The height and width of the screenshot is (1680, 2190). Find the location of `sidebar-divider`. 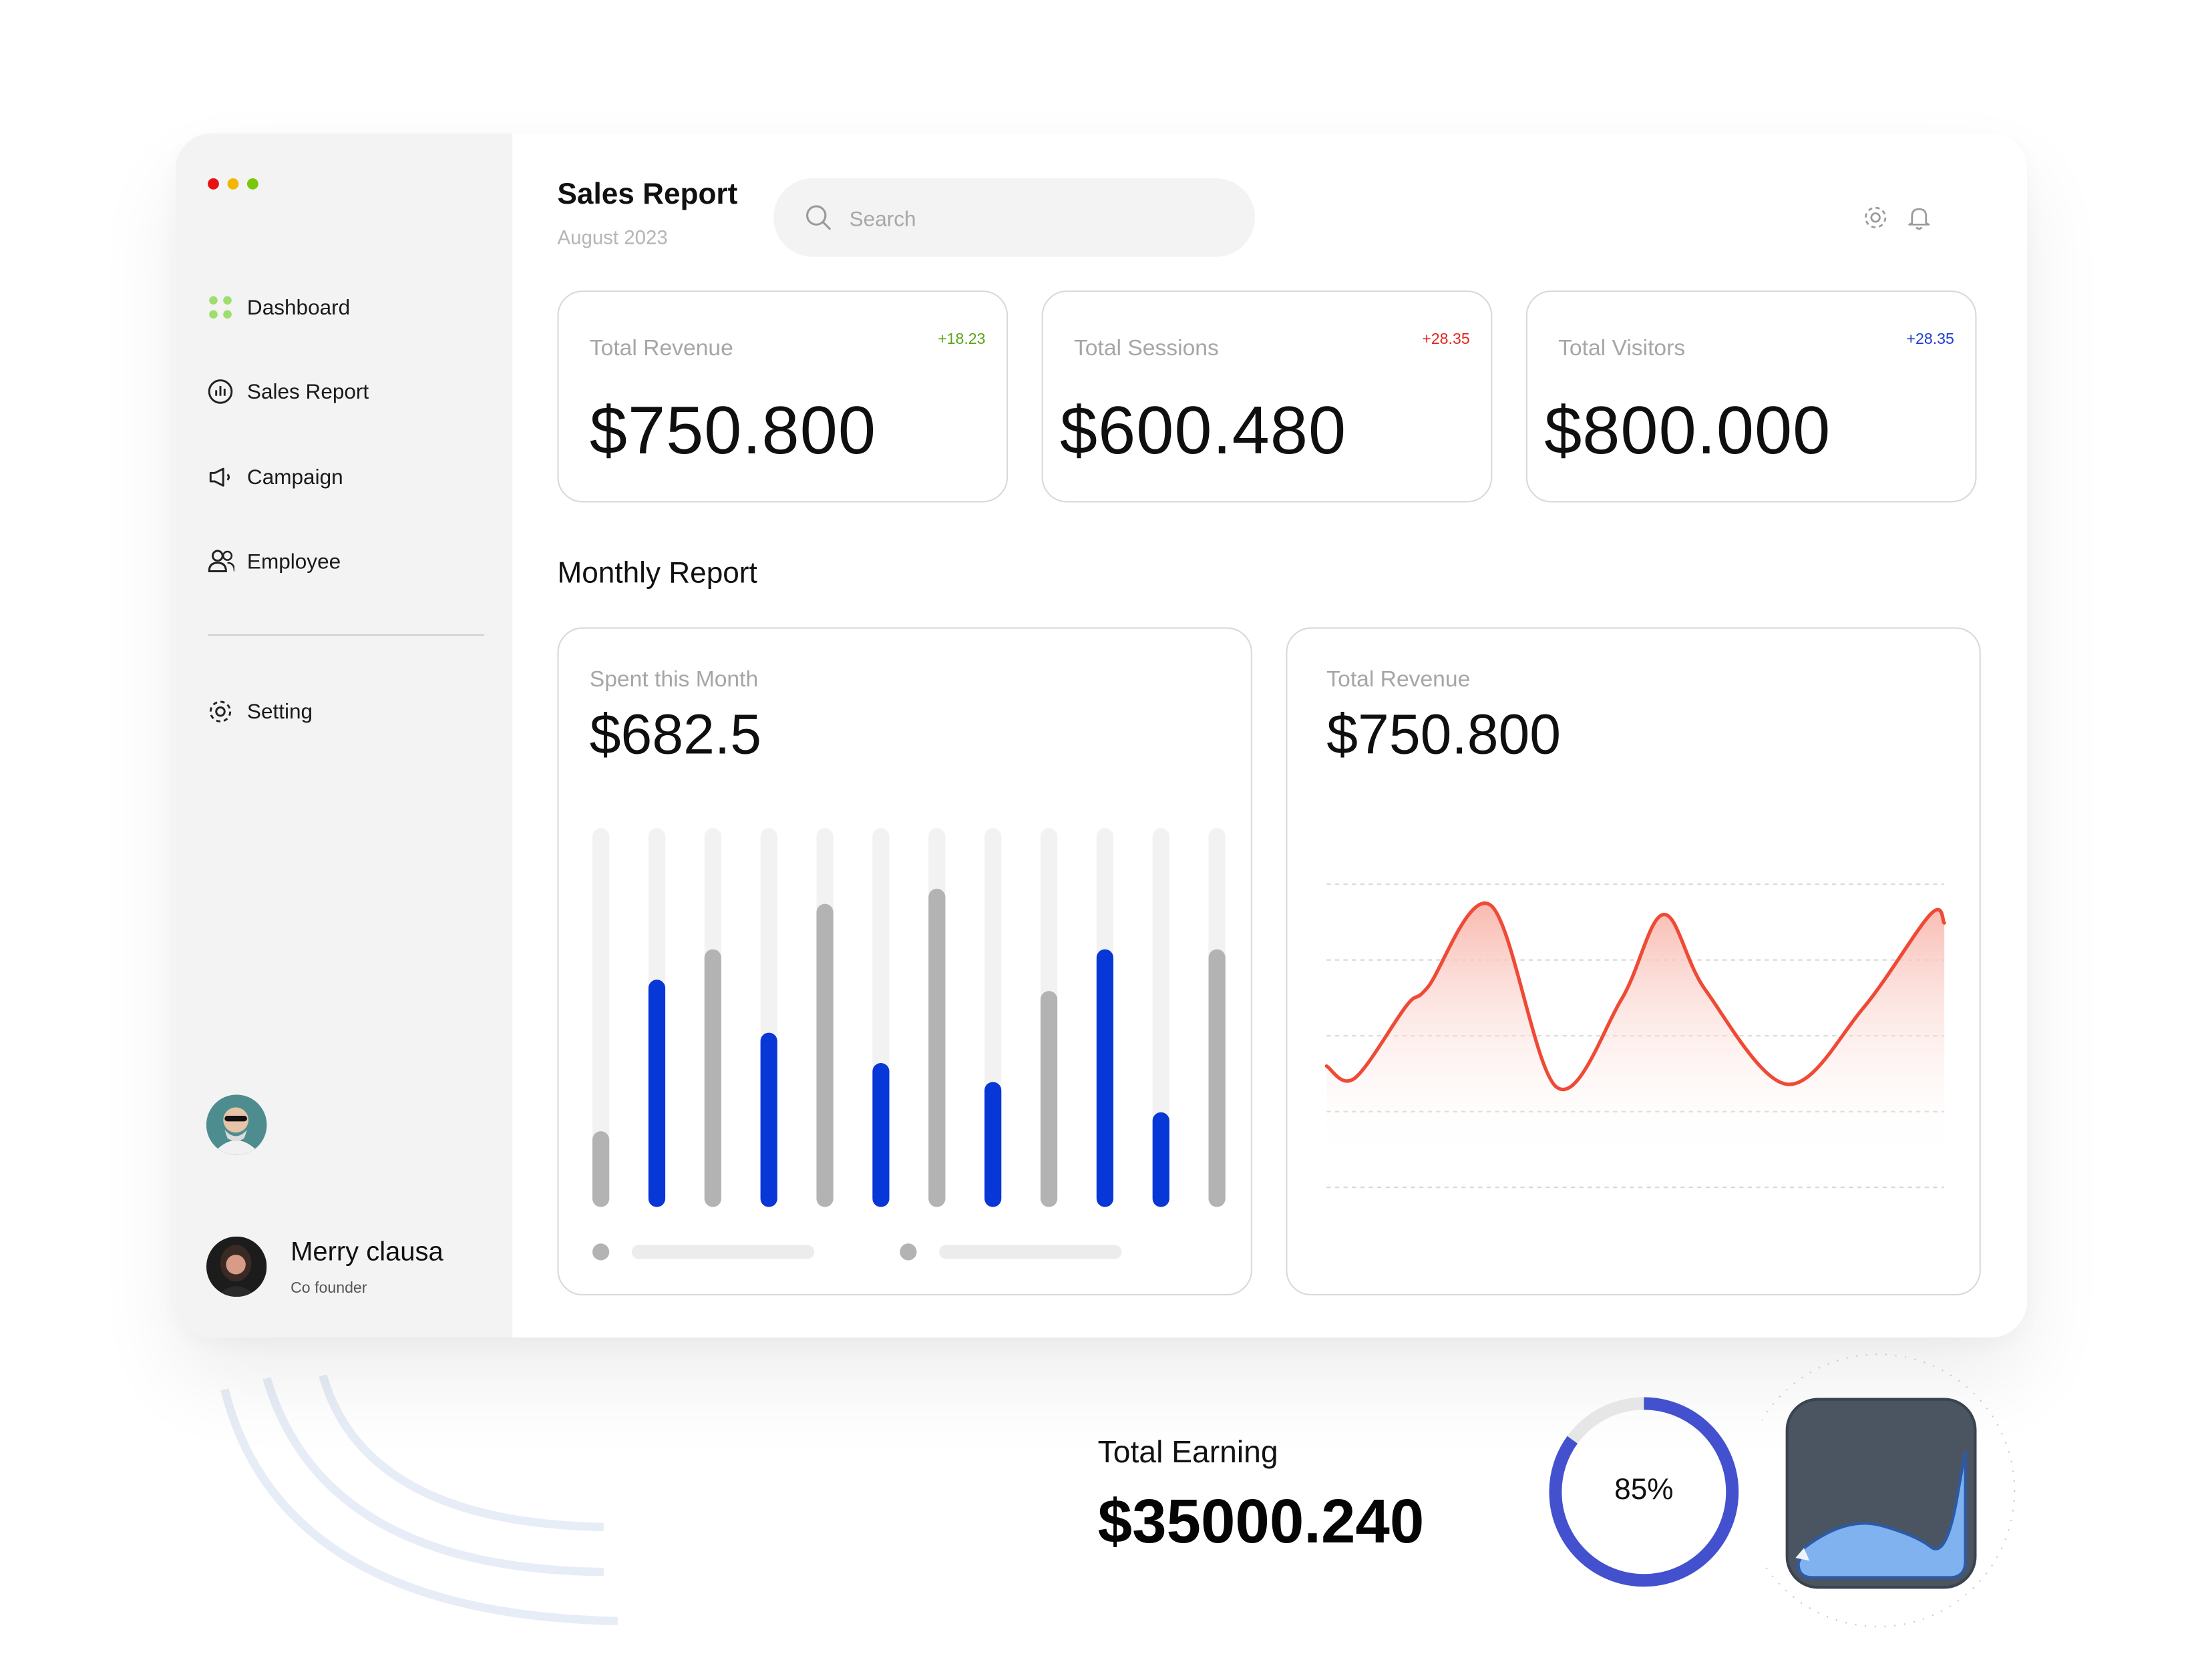

sidebar-divider is located at coordinates (346, 635).